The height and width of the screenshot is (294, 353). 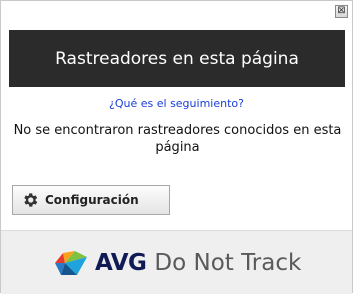 I want to click on avg-logo-icon, so click(x=71, y=263).